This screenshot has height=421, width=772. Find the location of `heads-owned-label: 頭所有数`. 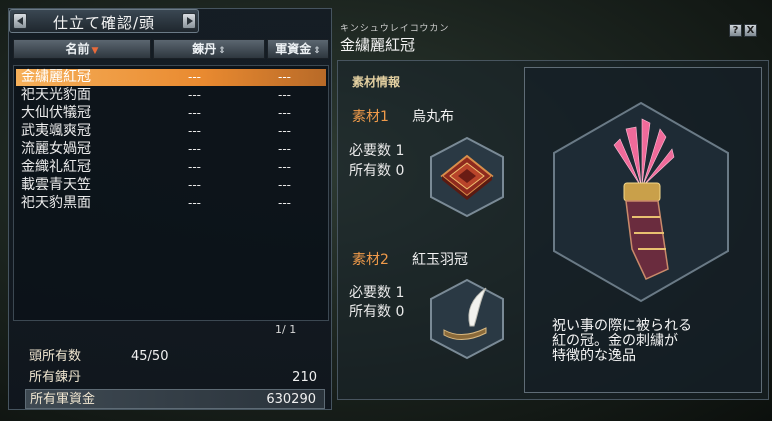

heads-owned-label: 頭所有数 is located at coordinates (55, 356).